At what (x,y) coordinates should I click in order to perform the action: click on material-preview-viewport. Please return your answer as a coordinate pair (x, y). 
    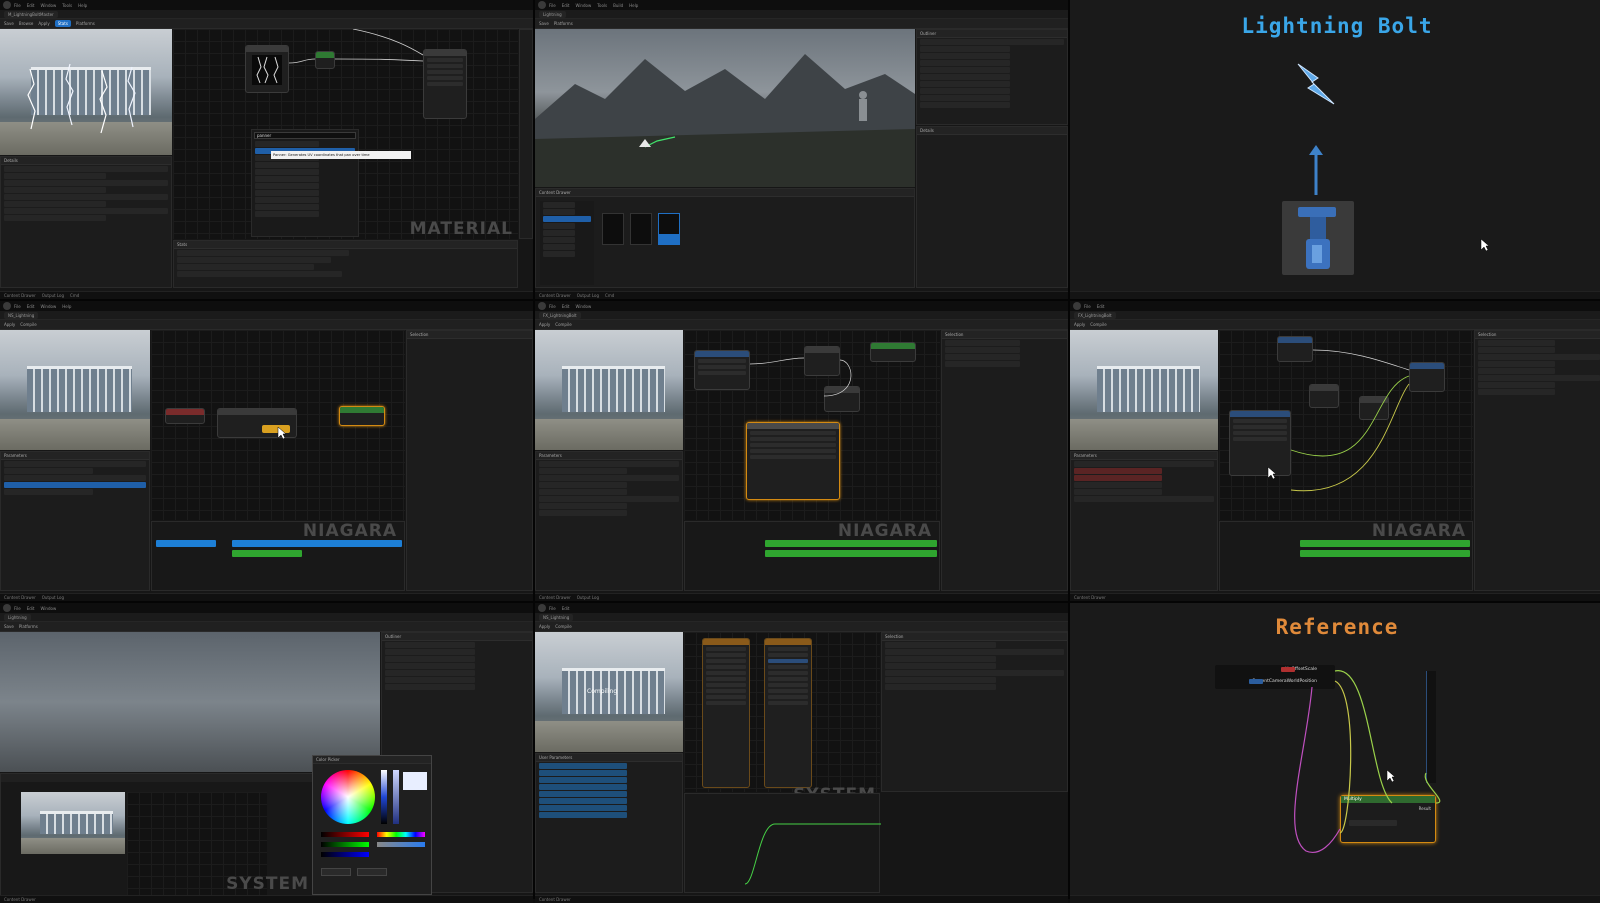
    Looking at the image, I should click on (86, 92).